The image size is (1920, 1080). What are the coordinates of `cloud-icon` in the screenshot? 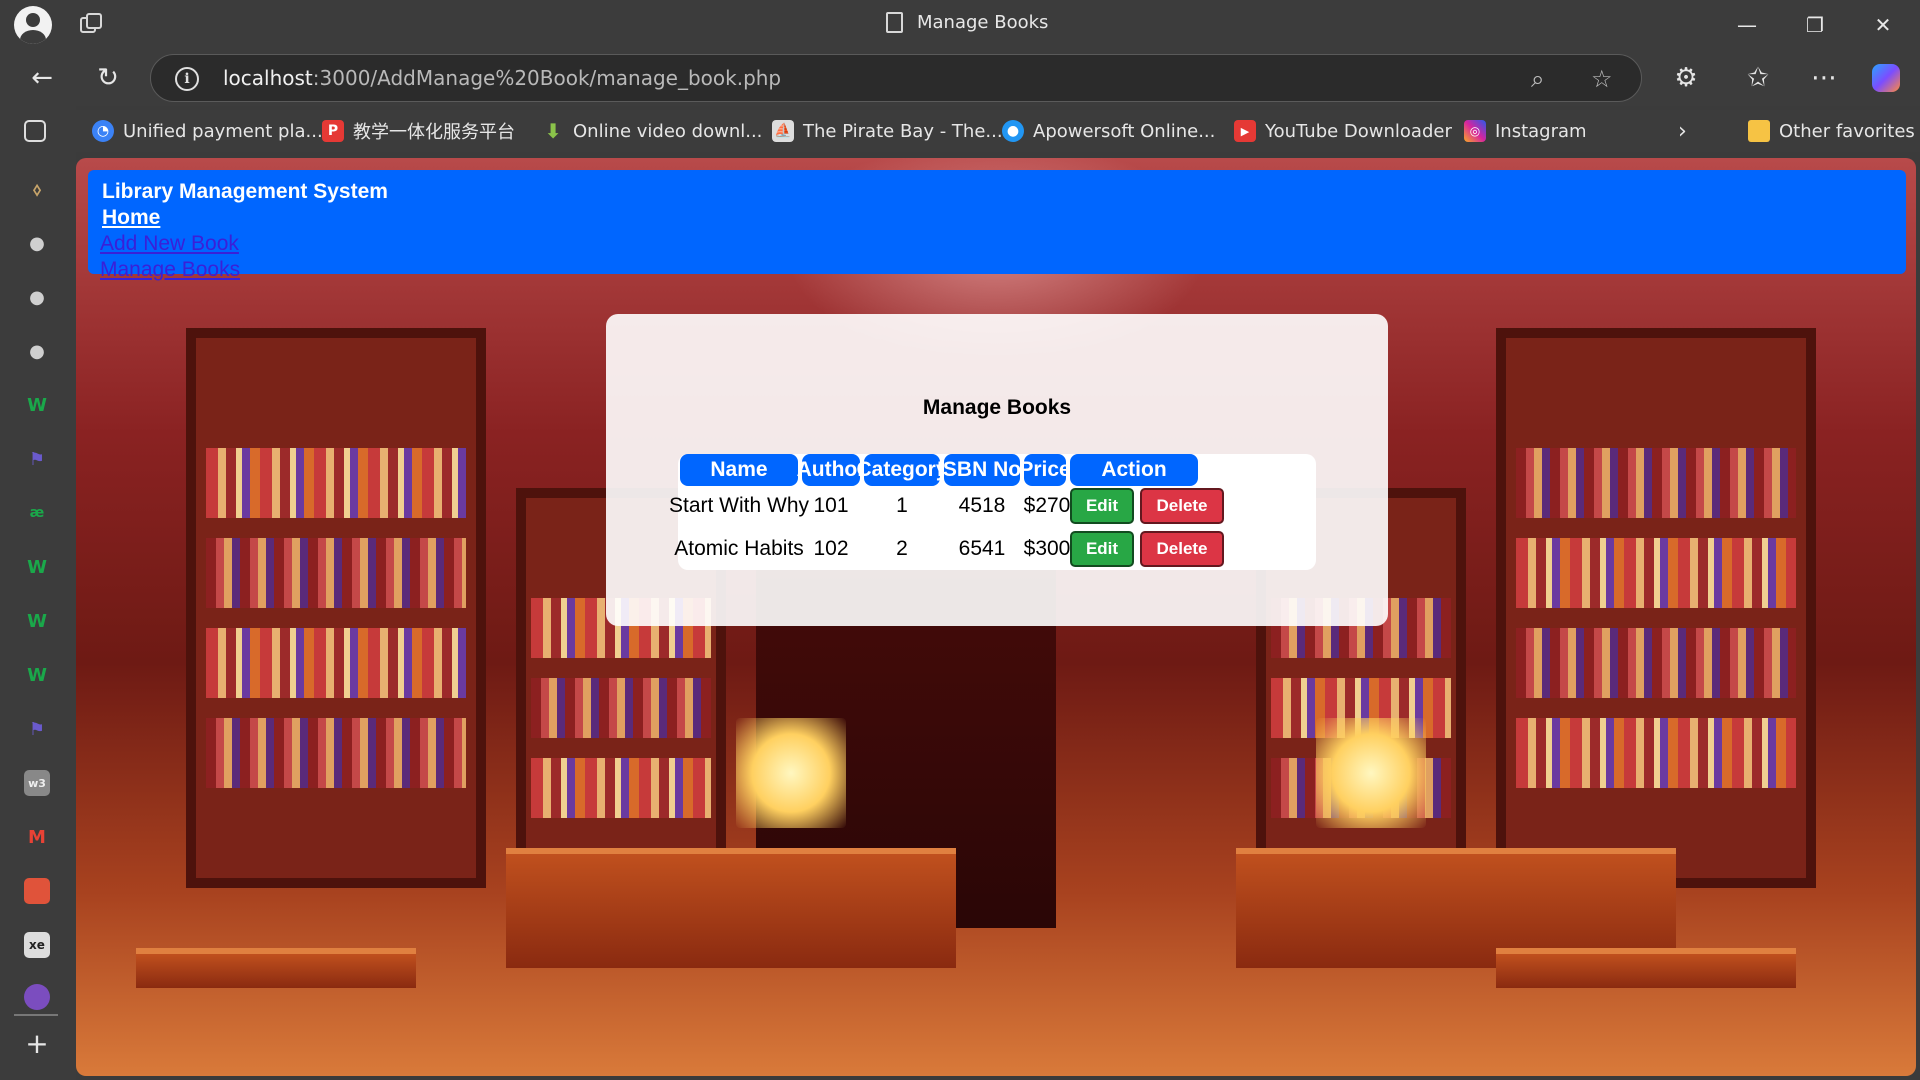 It's located at (37, 891).